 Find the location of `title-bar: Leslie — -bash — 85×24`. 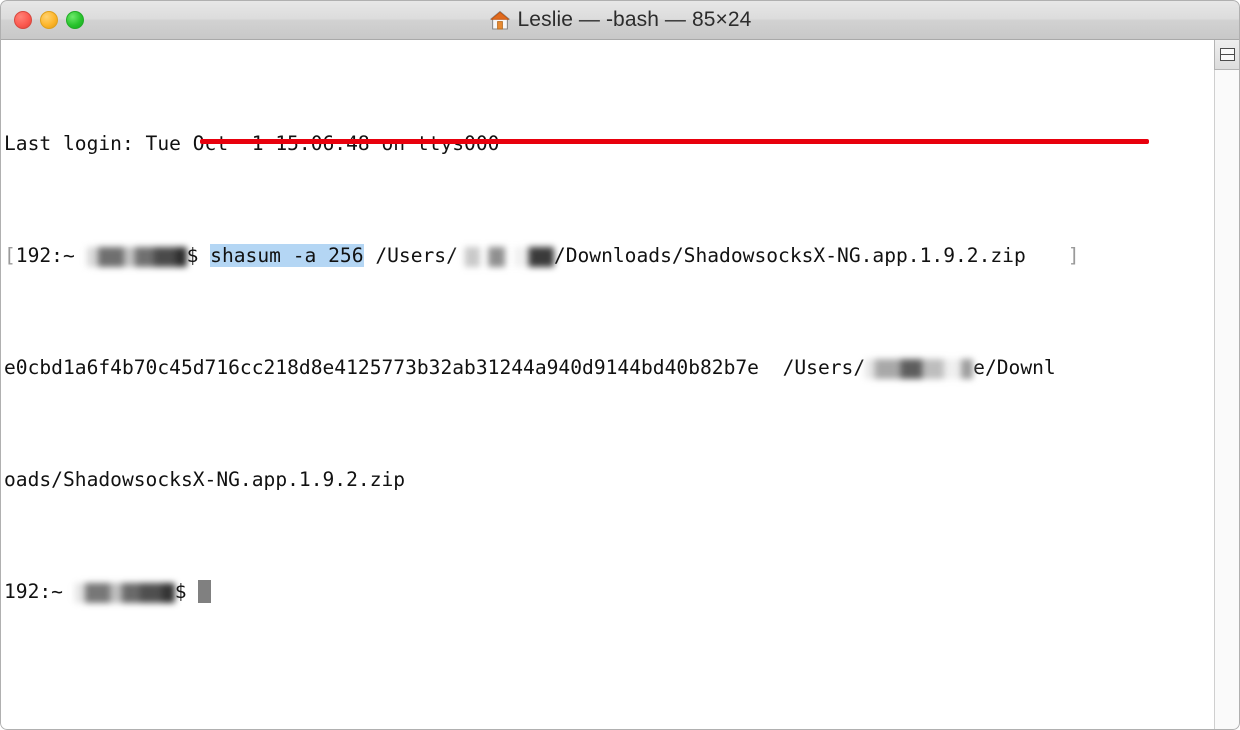

title-bar: Leslie — -bash — 85×24 is located at coordinates (620, 20).